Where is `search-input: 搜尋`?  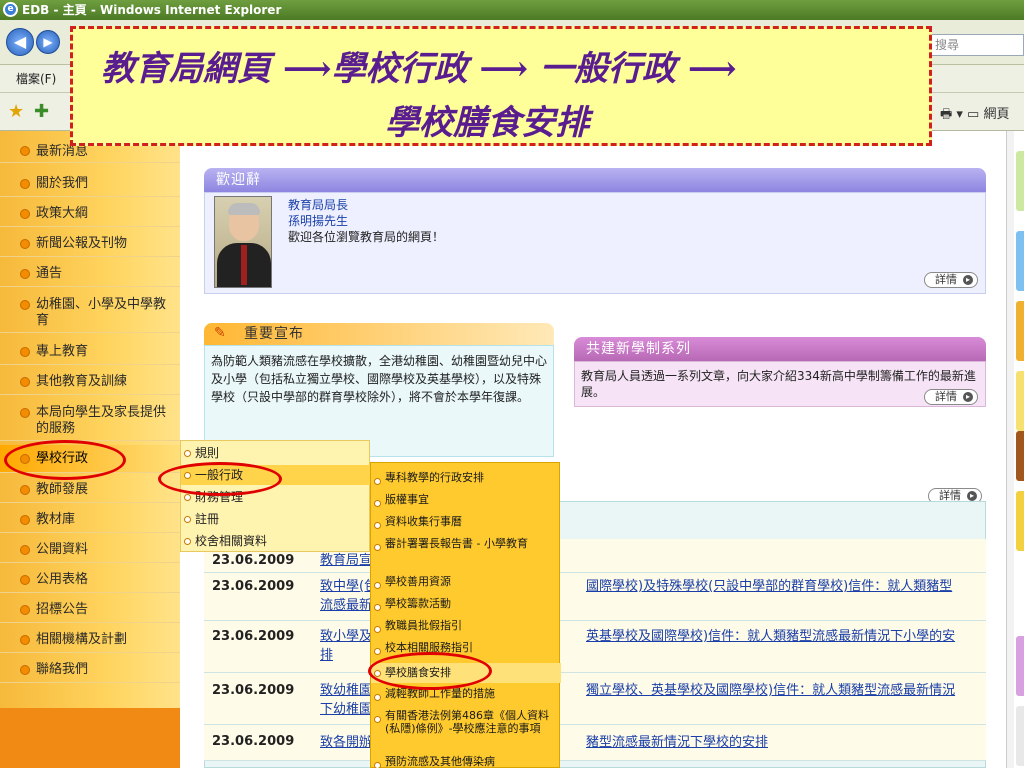 search-input: 搜尋 is located at coordinates (976, 45).